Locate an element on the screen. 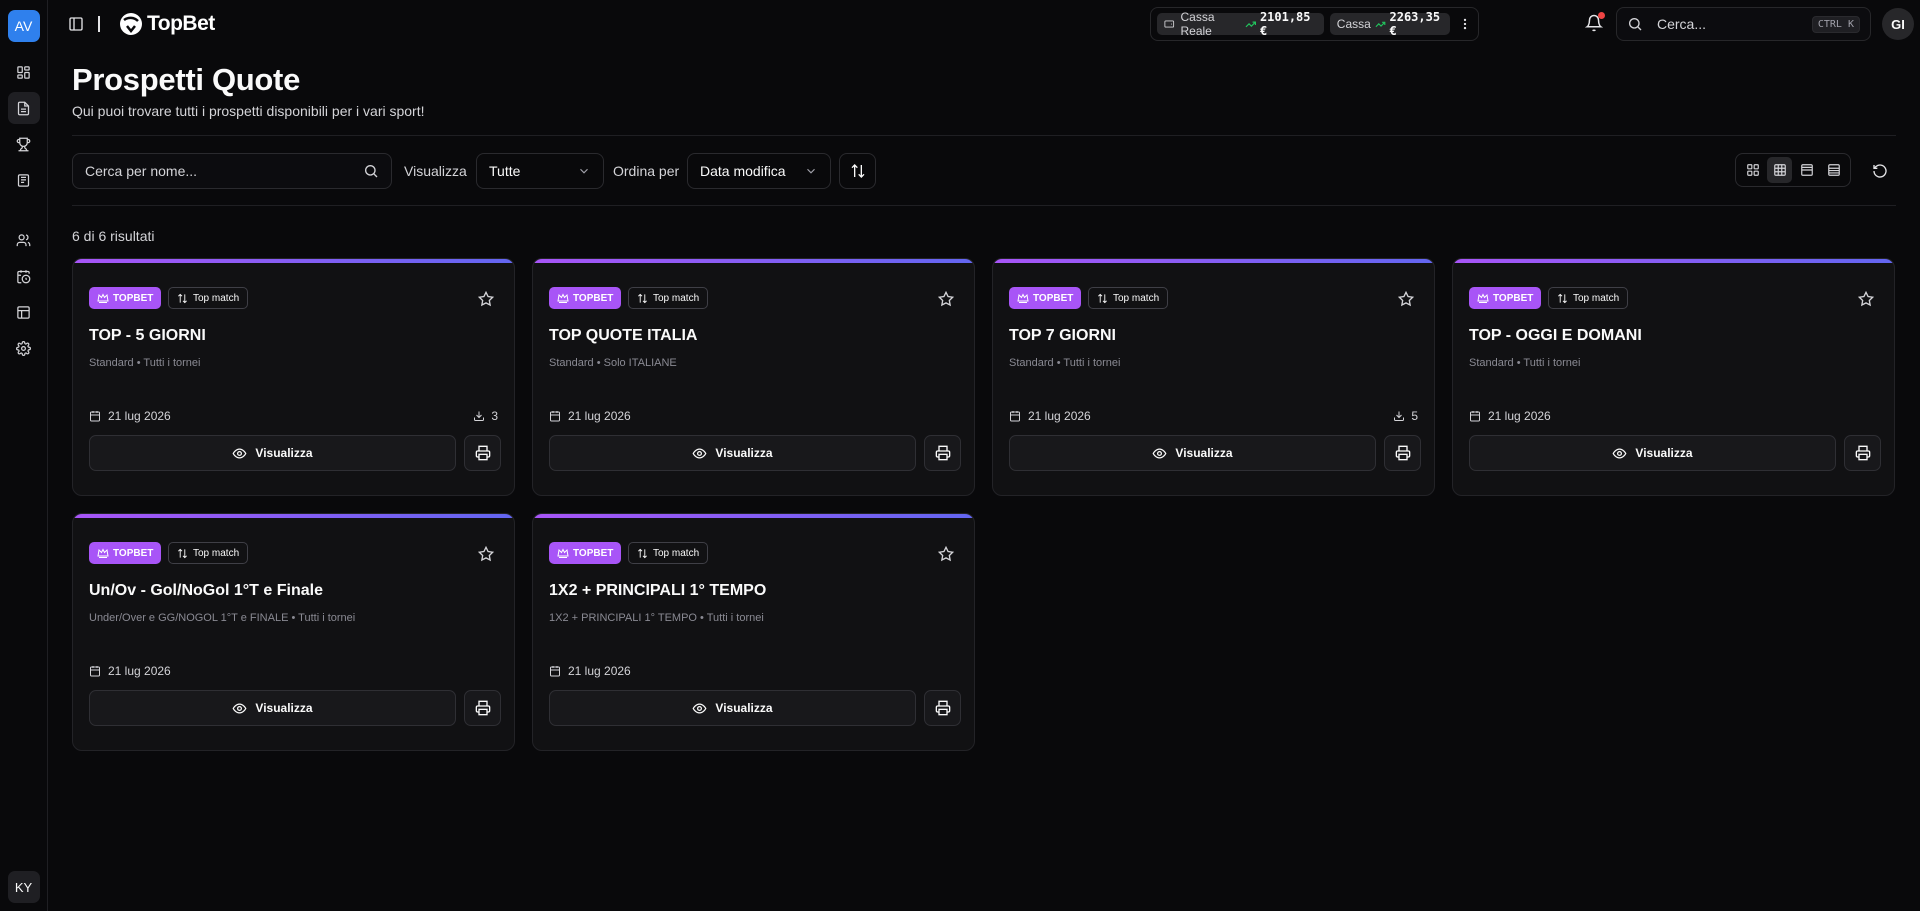  view-button-label: Visualizza is located at coordinates (1204, 453).